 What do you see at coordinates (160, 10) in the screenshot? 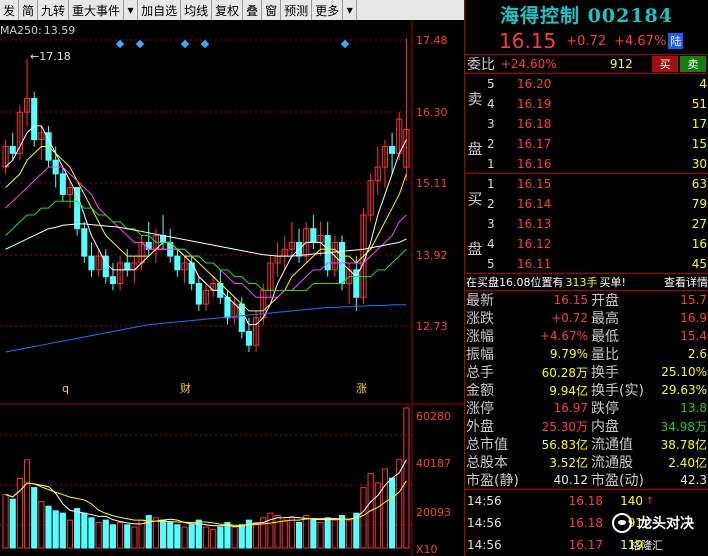
I see `toolbar-item: 加自选` at bounding box center [160, 10].